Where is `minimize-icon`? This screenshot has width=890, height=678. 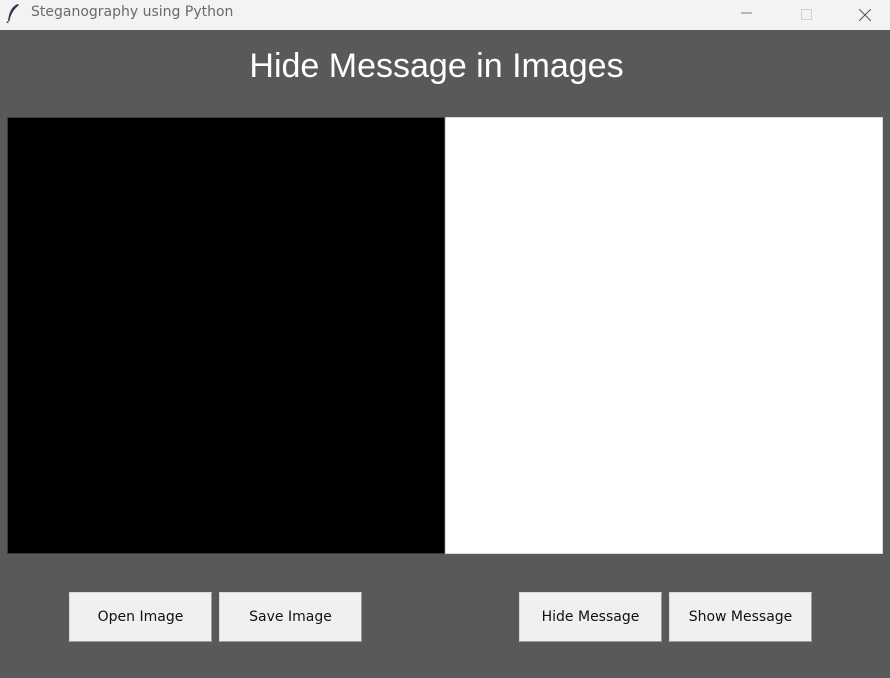 minimize-icon is located at coordinates (746, 13).